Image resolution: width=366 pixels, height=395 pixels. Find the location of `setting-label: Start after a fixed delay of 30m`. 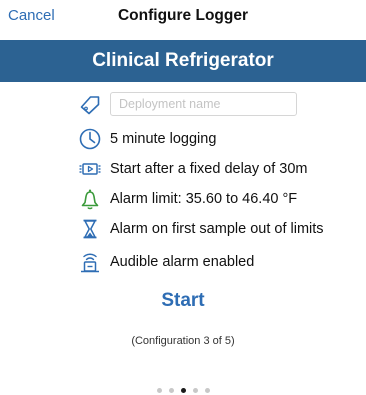

setting-label: Start after a fixed delay of 30m is located at coordinates (209, 169).